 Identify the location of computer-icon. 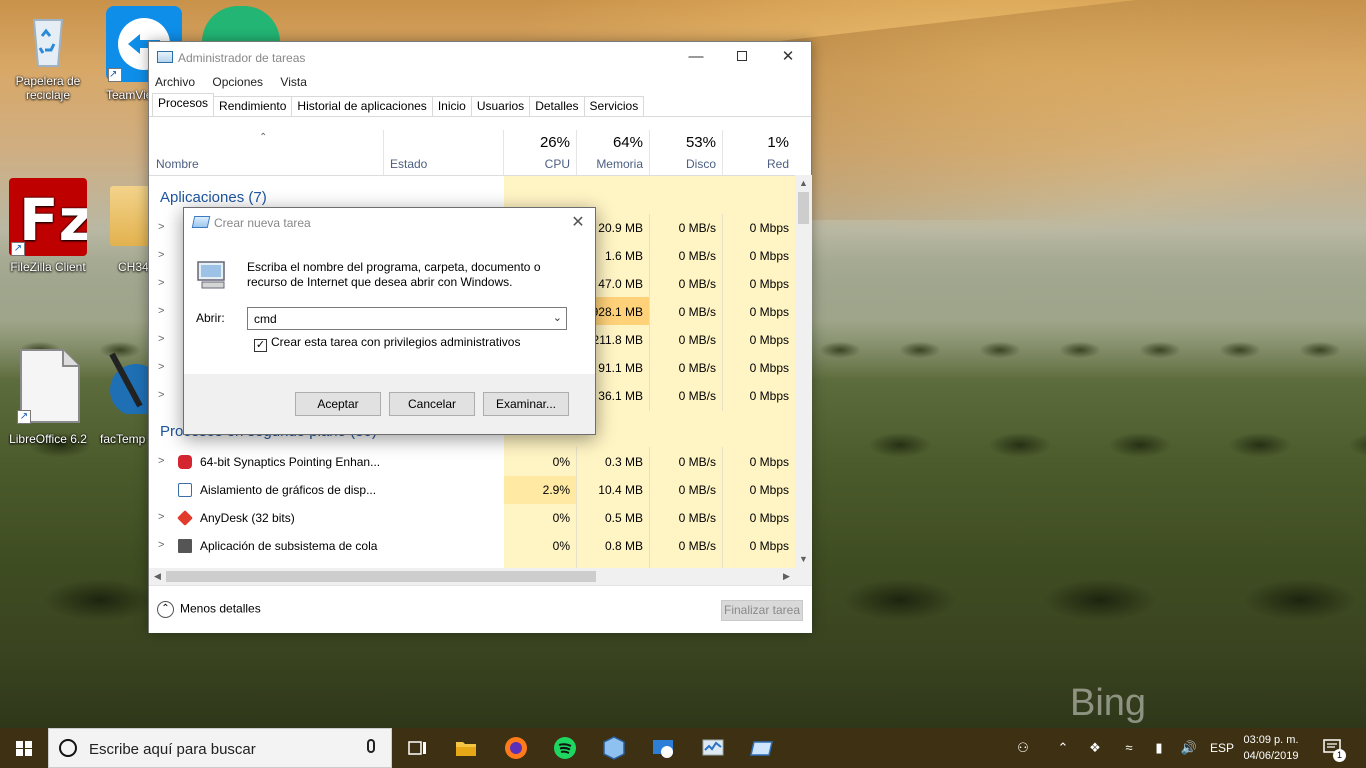
(212, 274).